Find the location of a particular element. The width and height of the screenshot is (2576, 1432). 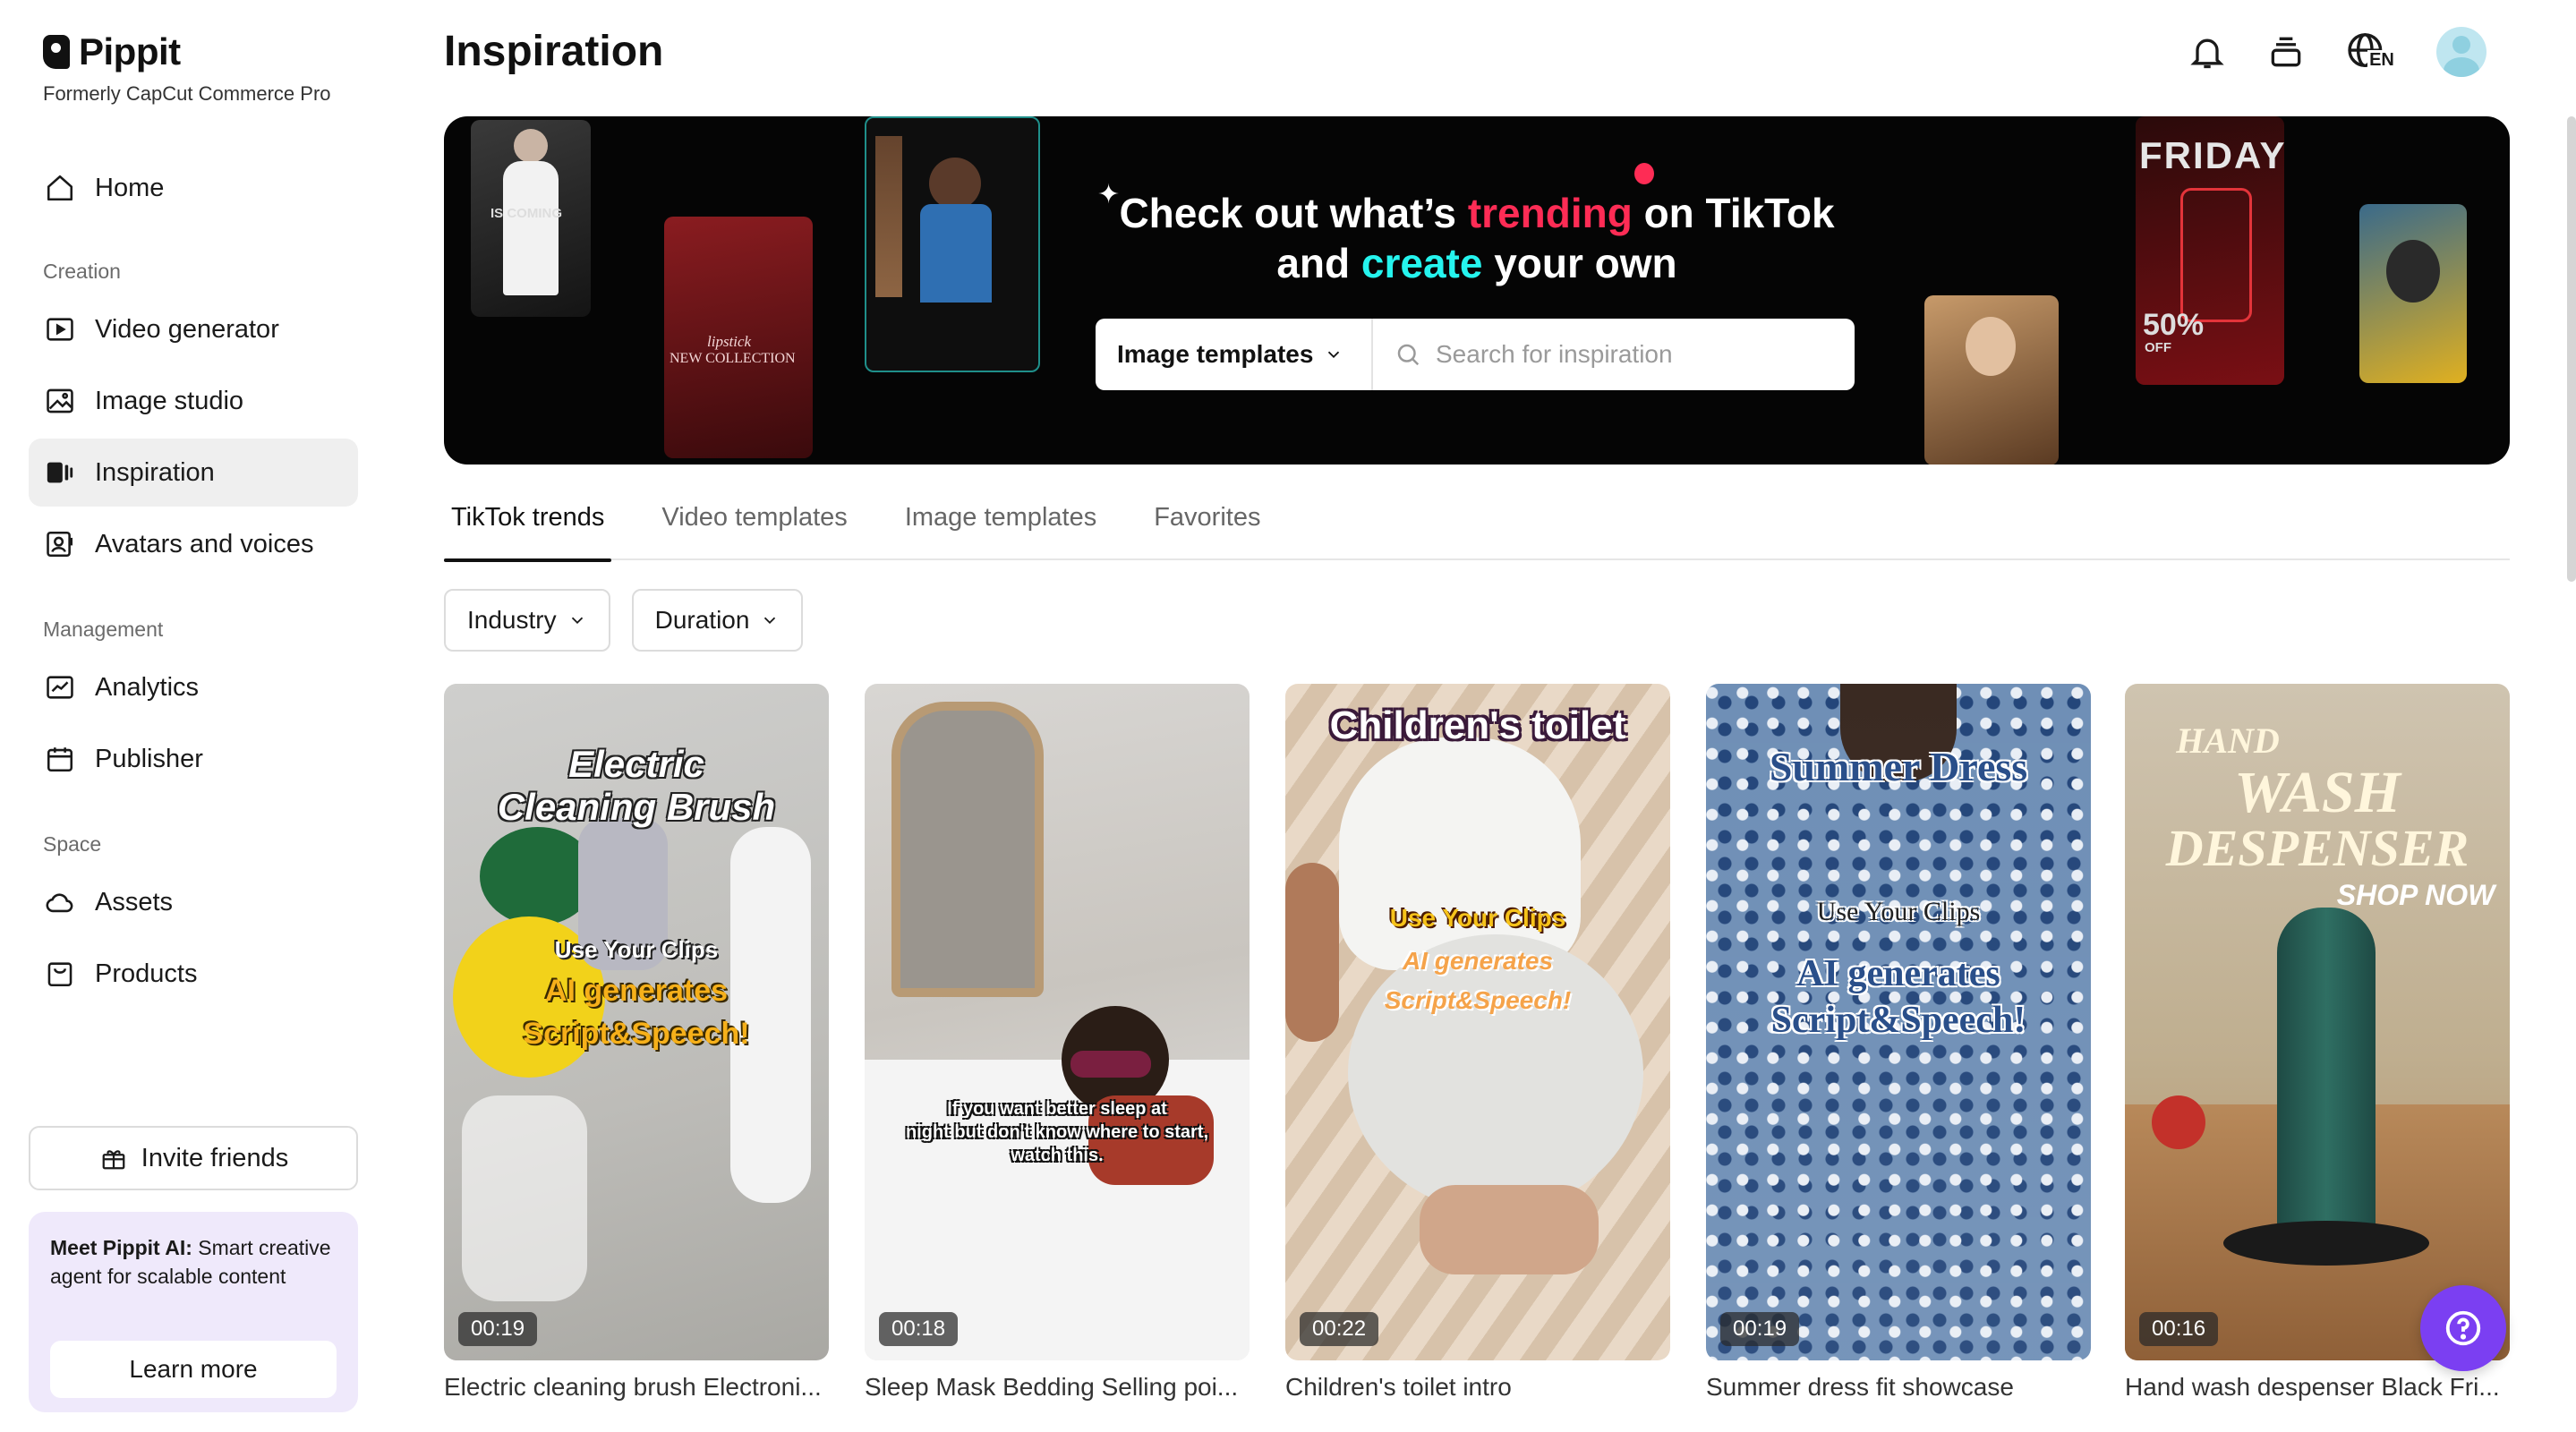

card-title: Summer dress fit showcase is located at coordinates (1860, 1387).